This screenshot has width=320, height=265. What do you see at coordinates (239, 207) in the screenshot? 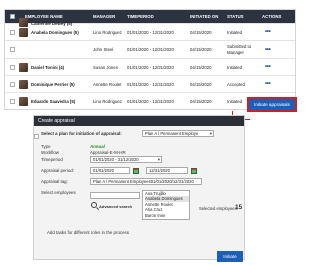
I see `selected-count: 15` at bounding box center [239, 207].